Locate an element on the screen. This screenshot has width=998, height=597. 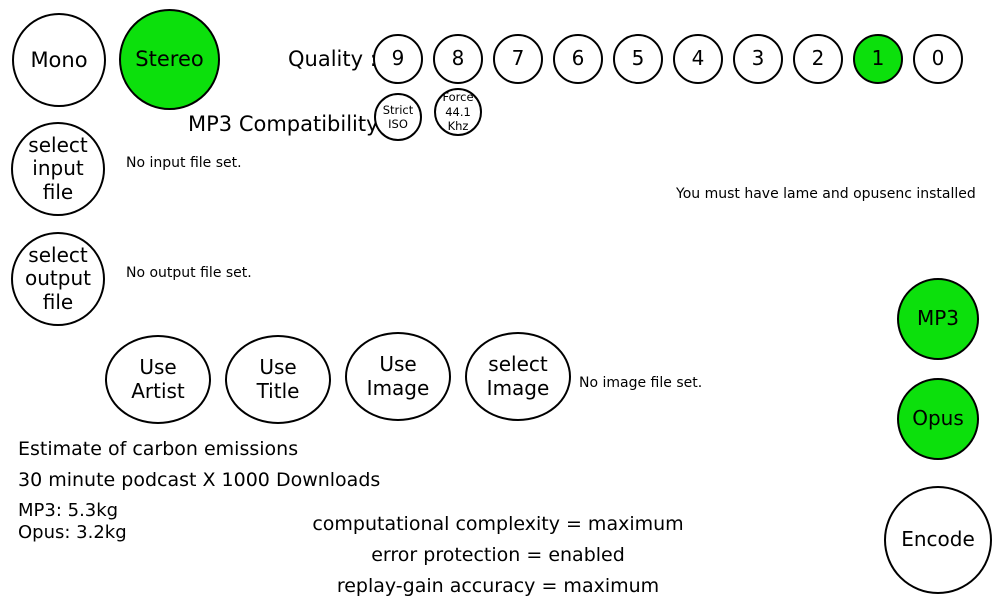
quality-option-0-button: 0 is located at coordinates (938, 59).